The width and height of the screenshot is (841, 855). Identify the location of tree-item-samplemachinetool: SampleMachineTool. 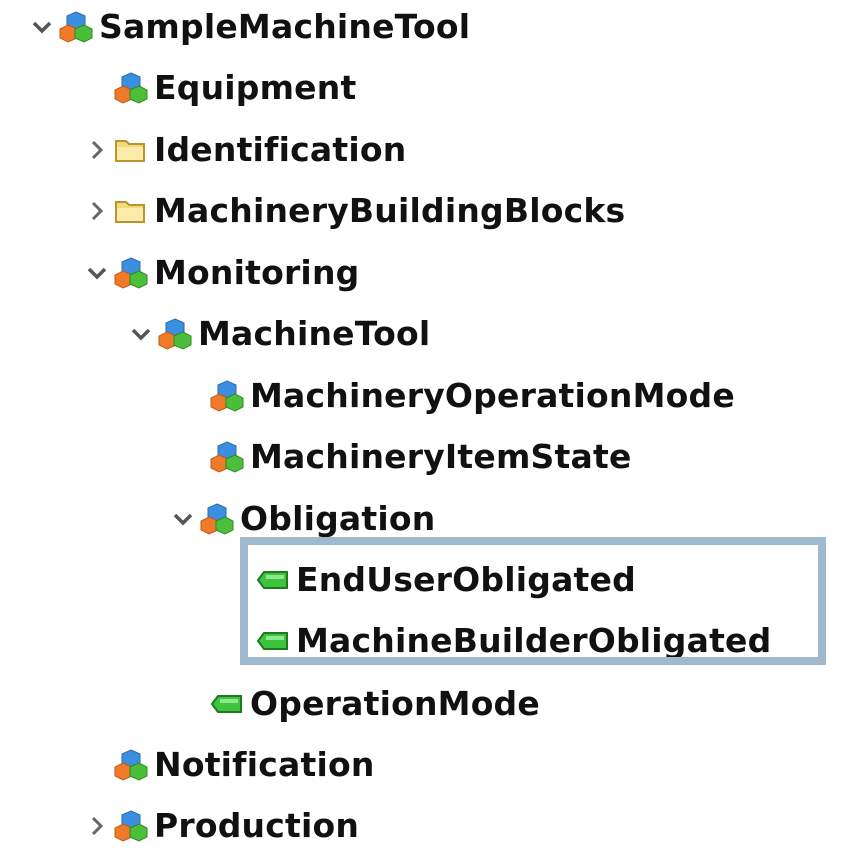
(247, 28).